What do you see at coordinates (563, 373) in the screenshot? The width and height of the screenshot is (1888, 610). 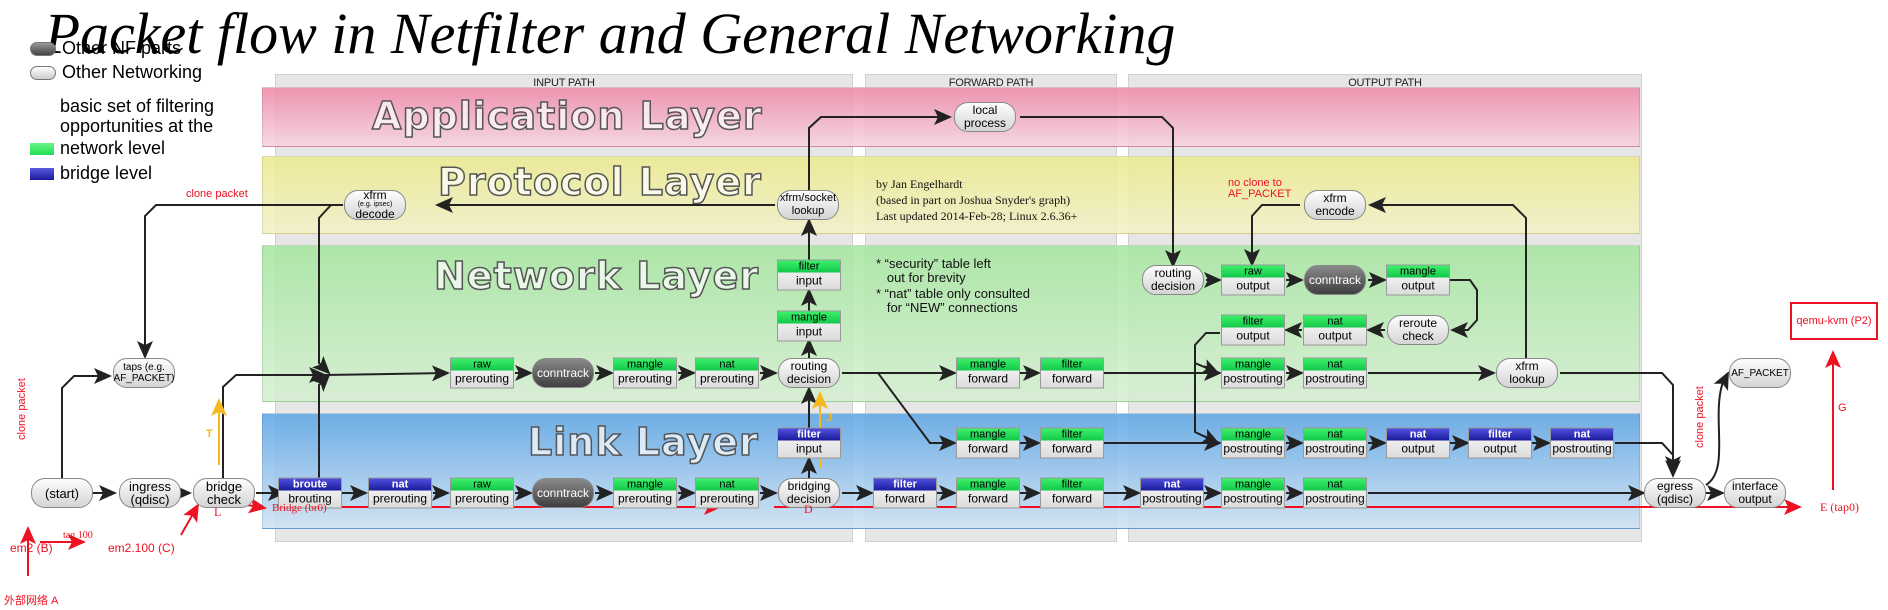 I see `conntrack-node-network: conntrack` at bounding box center [563, 373].